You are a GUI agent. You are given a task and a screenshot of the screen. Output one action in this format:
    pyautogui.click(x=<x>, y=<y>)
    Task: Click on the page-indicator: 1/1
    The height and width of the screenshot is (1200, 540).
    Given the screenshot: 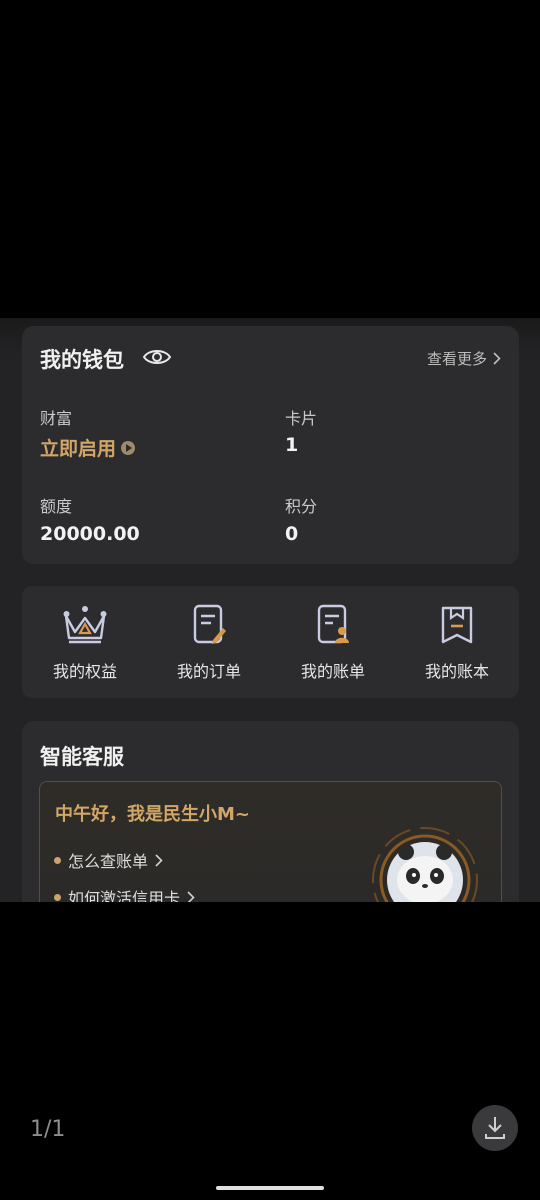 What is the action you would take?
    pyautogui.click(x=48, y=1129)
    